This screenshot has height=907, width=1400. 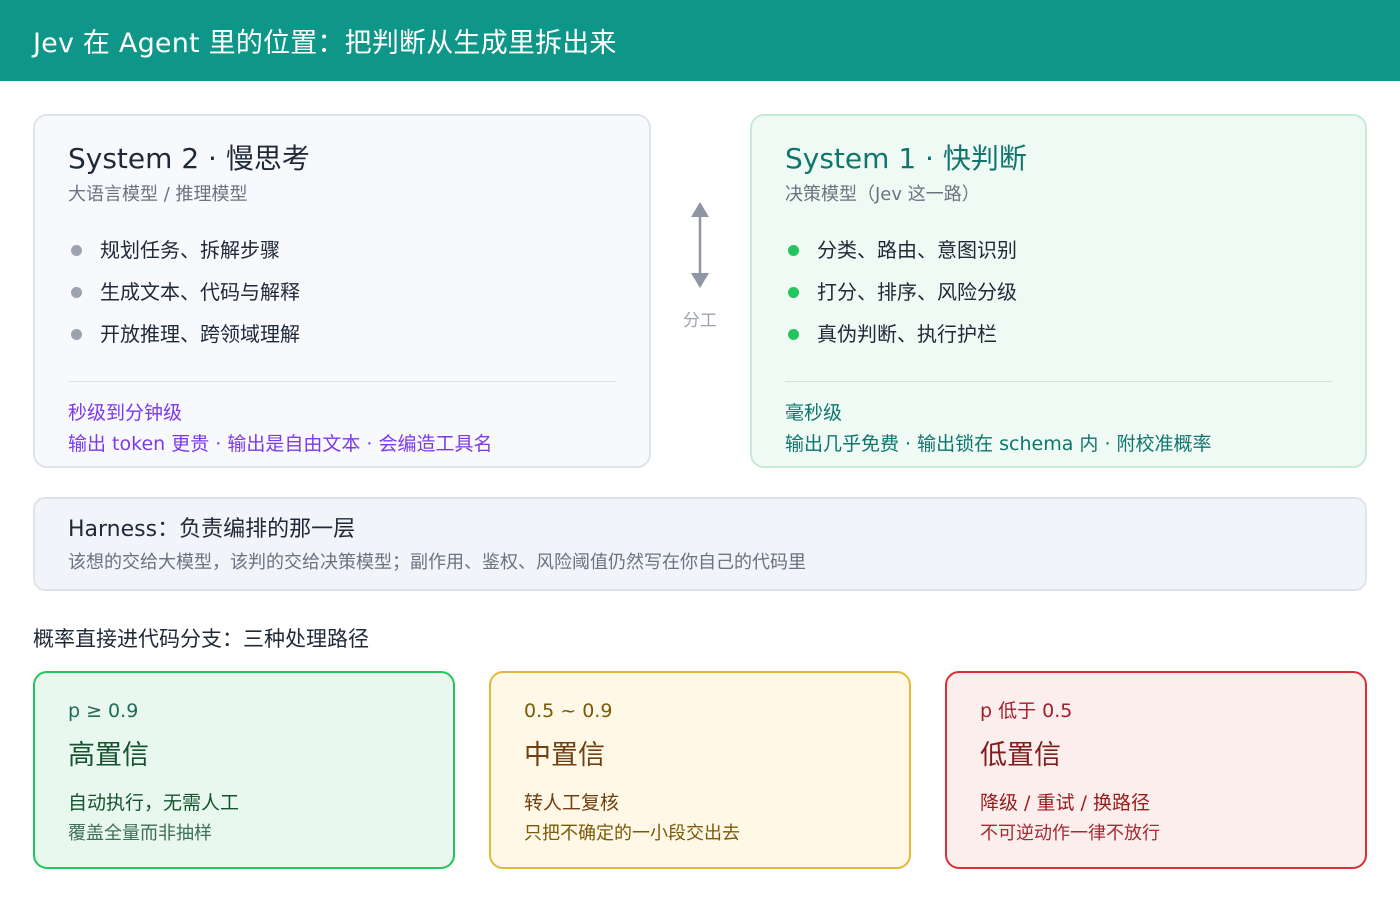 What do you see at coordinates (882, 194) in the screenshot?
I see `system1-subtitle: 决策模型（Jev 这一路）` at bounding box center [882, 194].